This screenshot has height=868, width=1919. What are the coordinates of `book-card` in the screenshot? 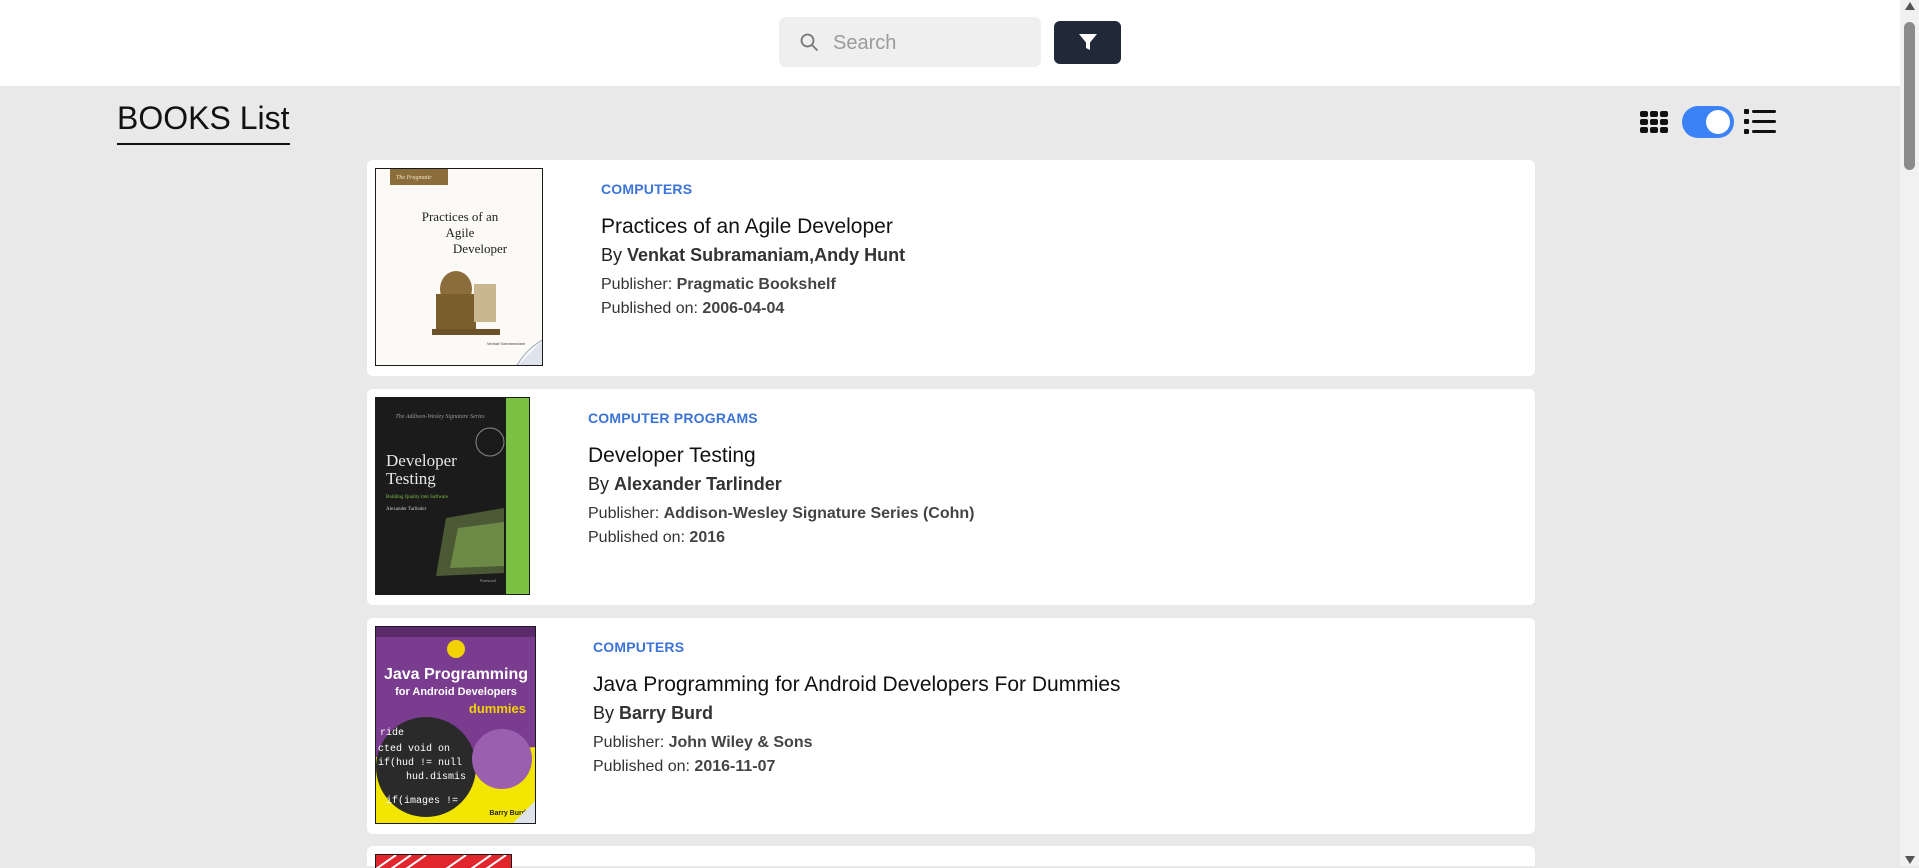 It's located at (951, 857).